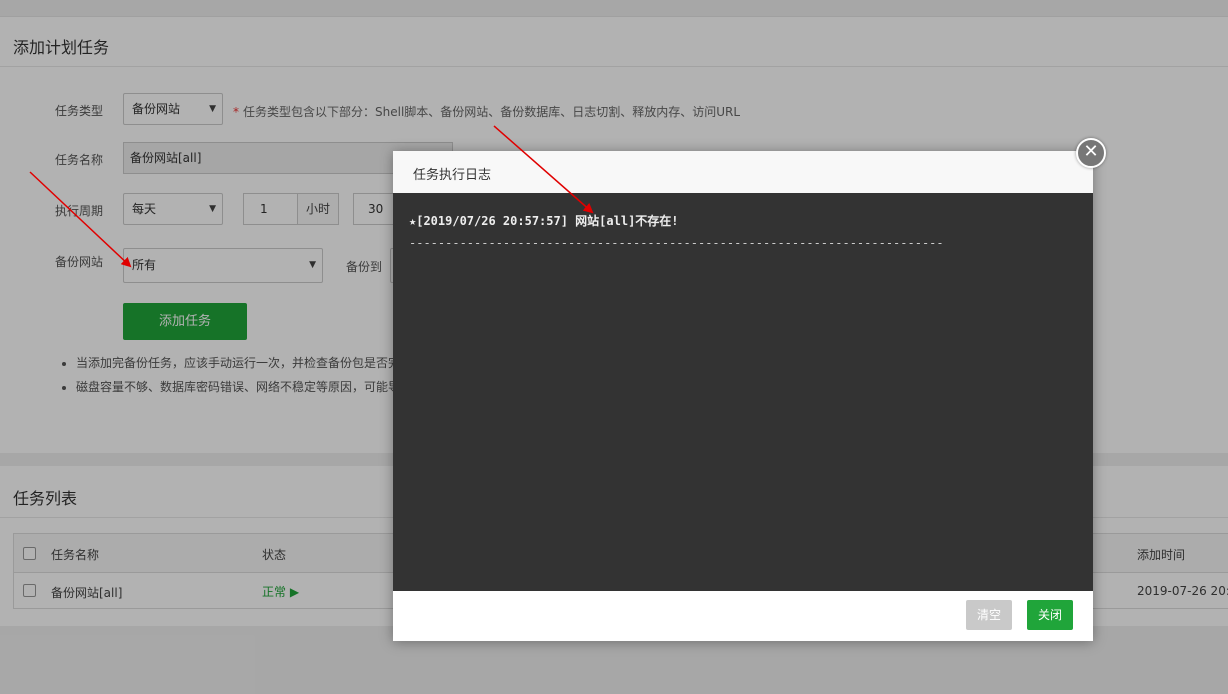  What do you see at coordinates (544, 221) in the screenshot?
I see `log-line: ★[2019/07/26 20:57:57] 网站[all]不存在!` at bounding box center [544, 221].